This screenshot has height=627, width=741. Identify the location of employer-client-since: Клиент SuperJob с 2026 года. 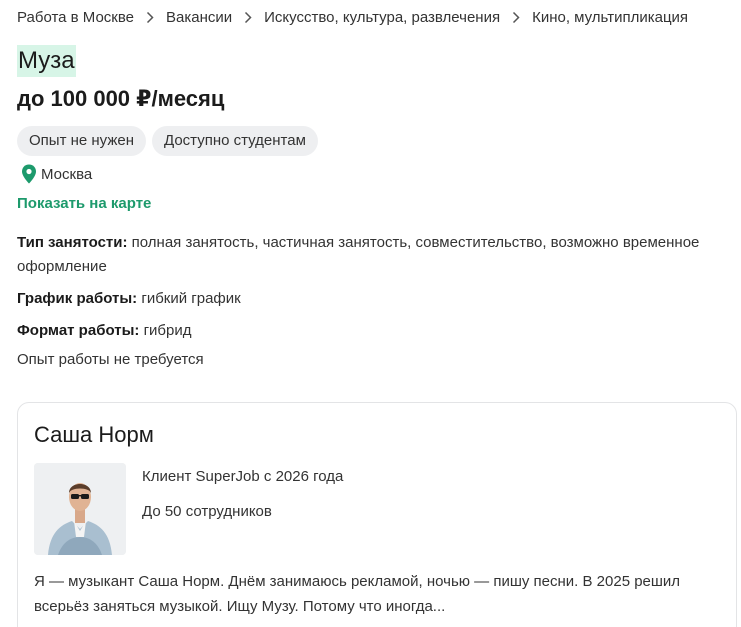
(243, 476).